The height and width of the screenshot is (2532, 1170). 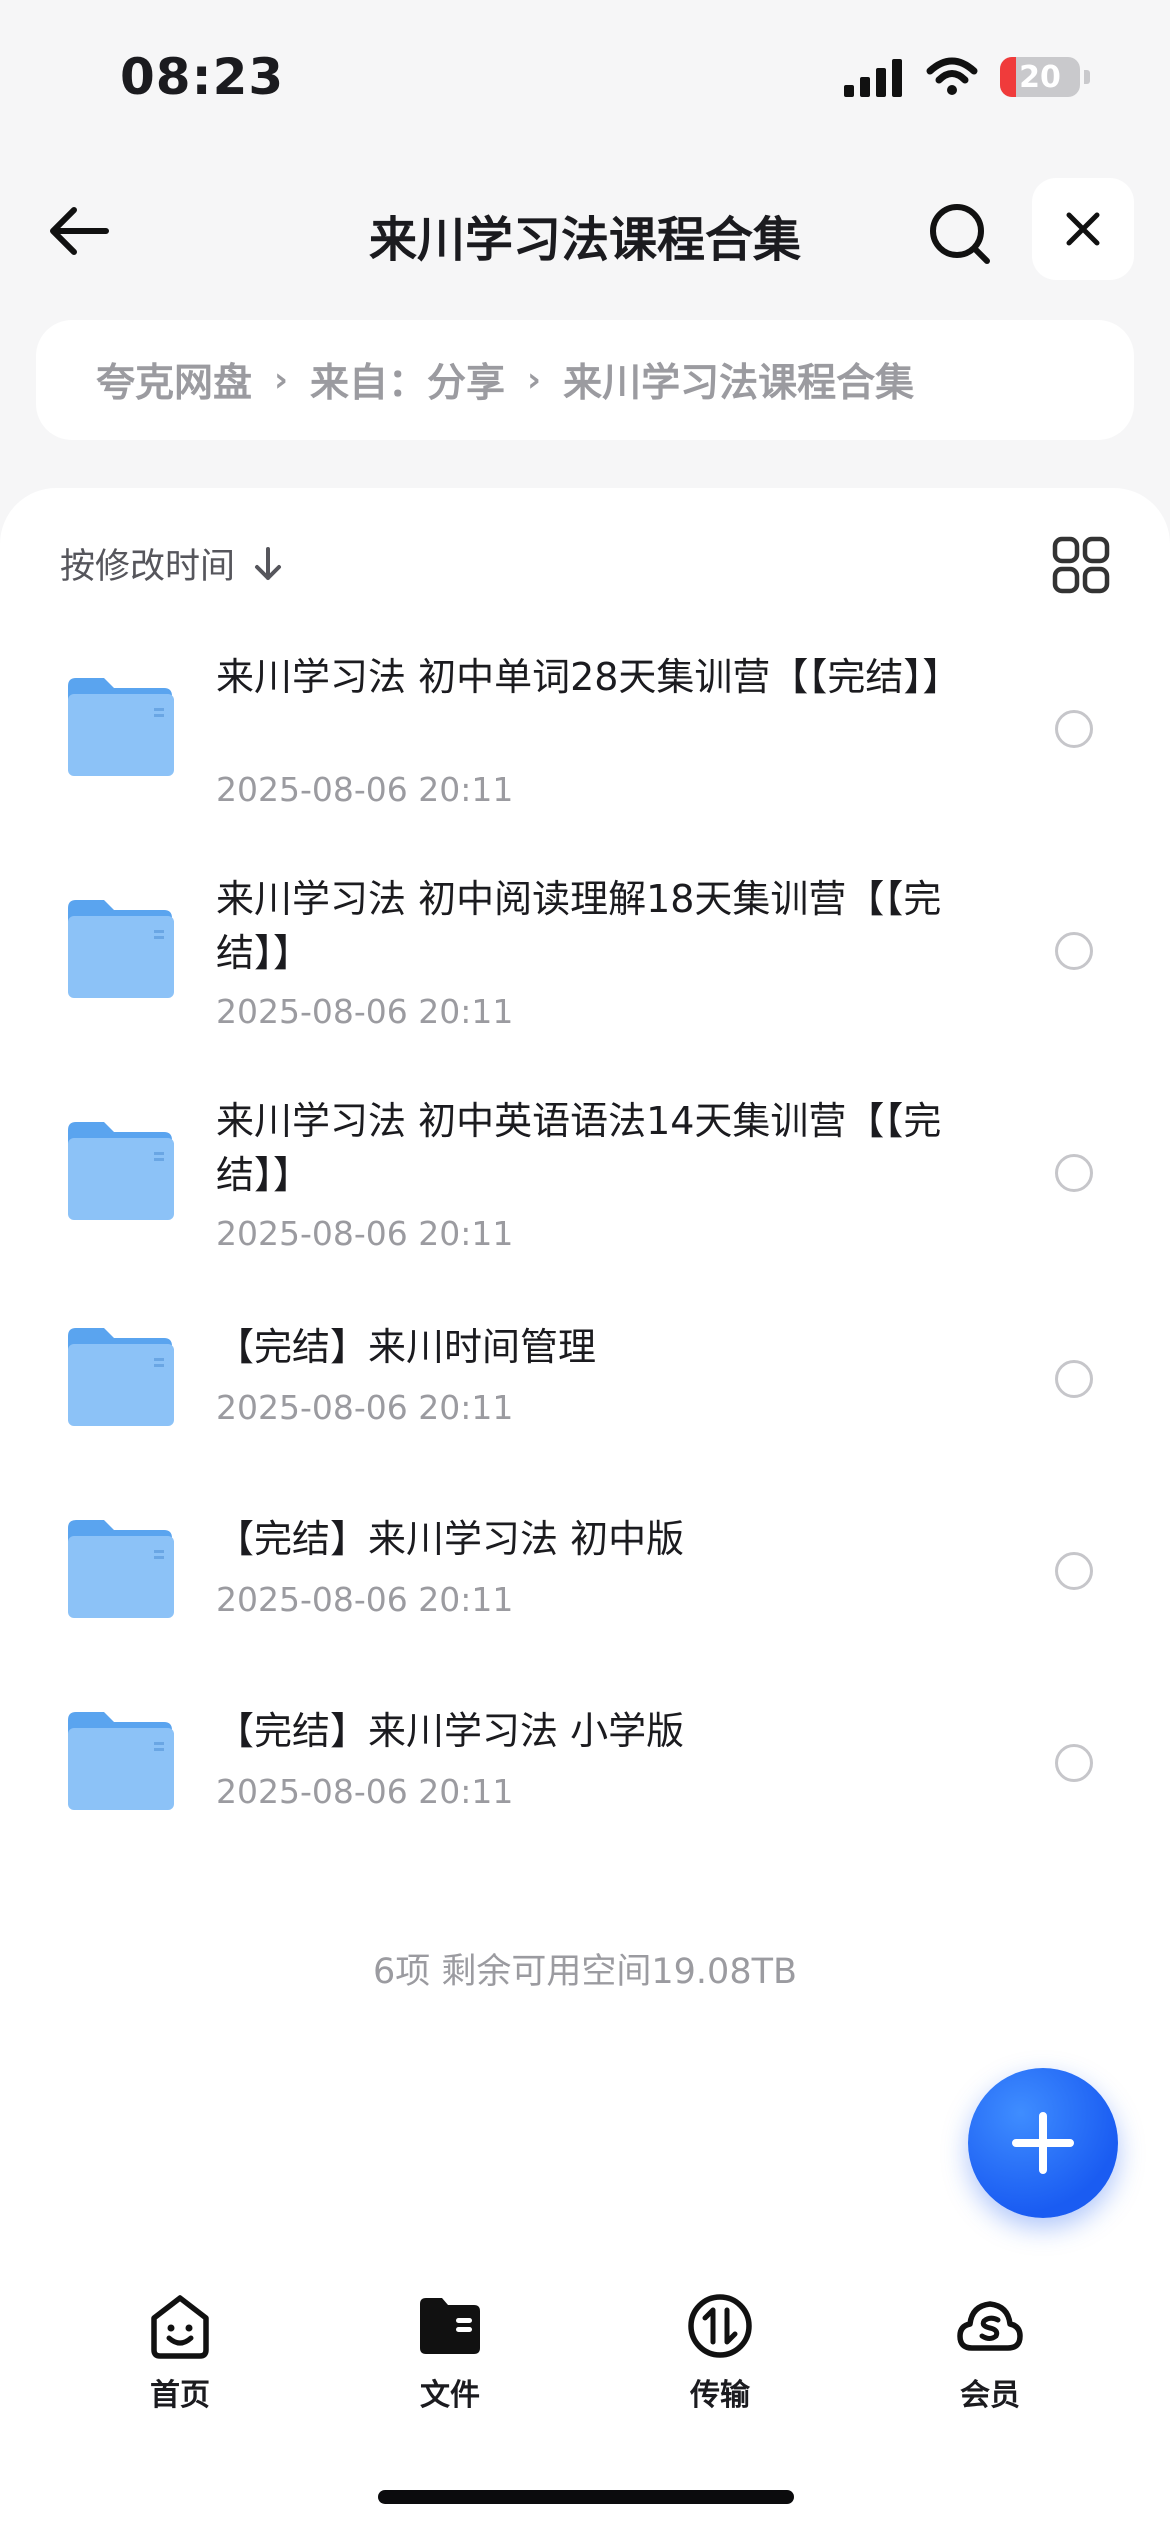 I want to click on breadcrumb: 夸克网盘 › 来自：分享 › 来川学习法课程合集, so click(x=585, y=380).